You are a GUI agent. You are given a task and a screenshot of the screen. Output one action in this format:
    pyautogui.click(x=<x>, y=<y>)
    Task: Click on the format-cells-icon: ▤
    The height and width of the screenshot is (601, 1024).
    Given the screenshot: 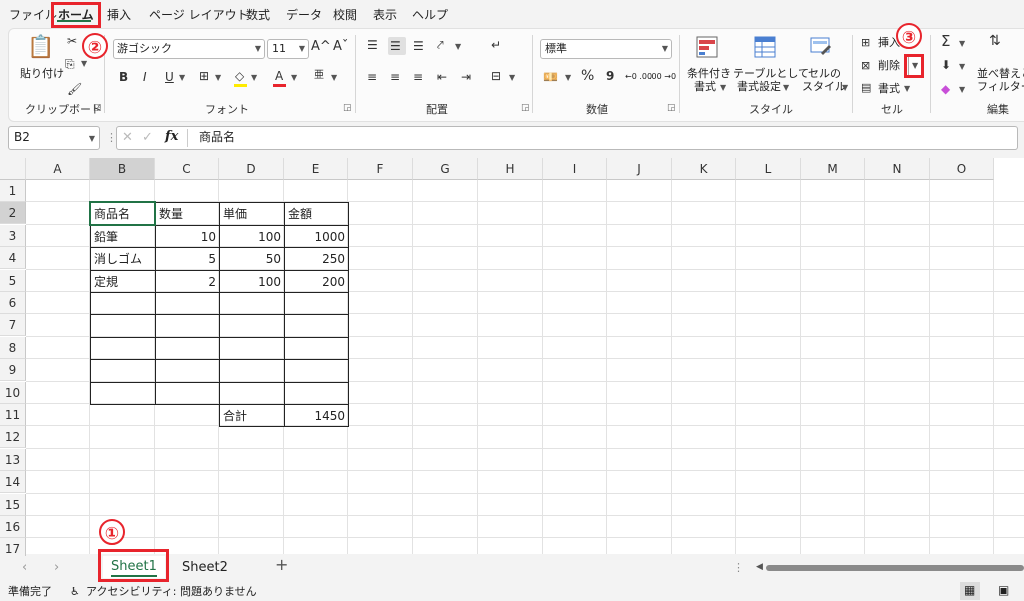 What is the action you would take?
    pyautogui.click(x=866, y=88)
    